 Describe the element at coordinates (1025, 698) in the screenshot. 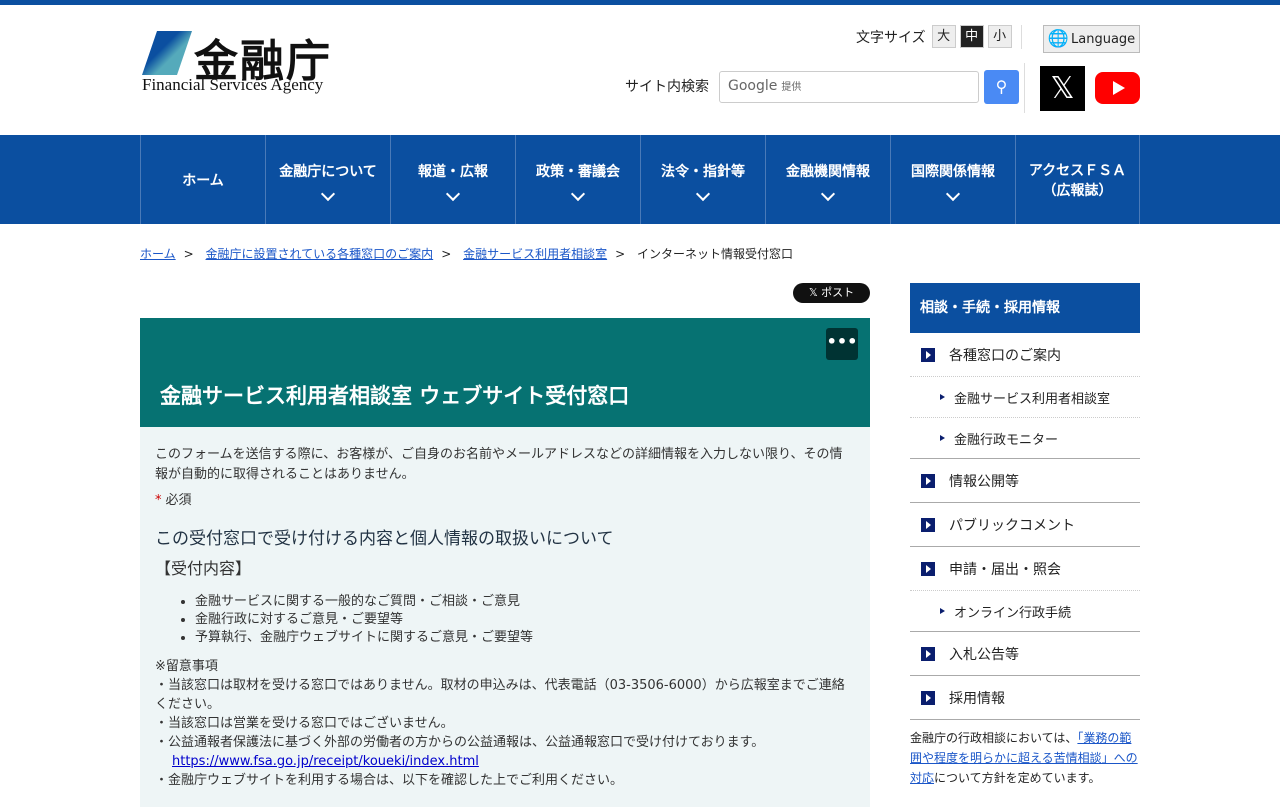

I see `sidebar-item-recruit: 採用情報` at that location.